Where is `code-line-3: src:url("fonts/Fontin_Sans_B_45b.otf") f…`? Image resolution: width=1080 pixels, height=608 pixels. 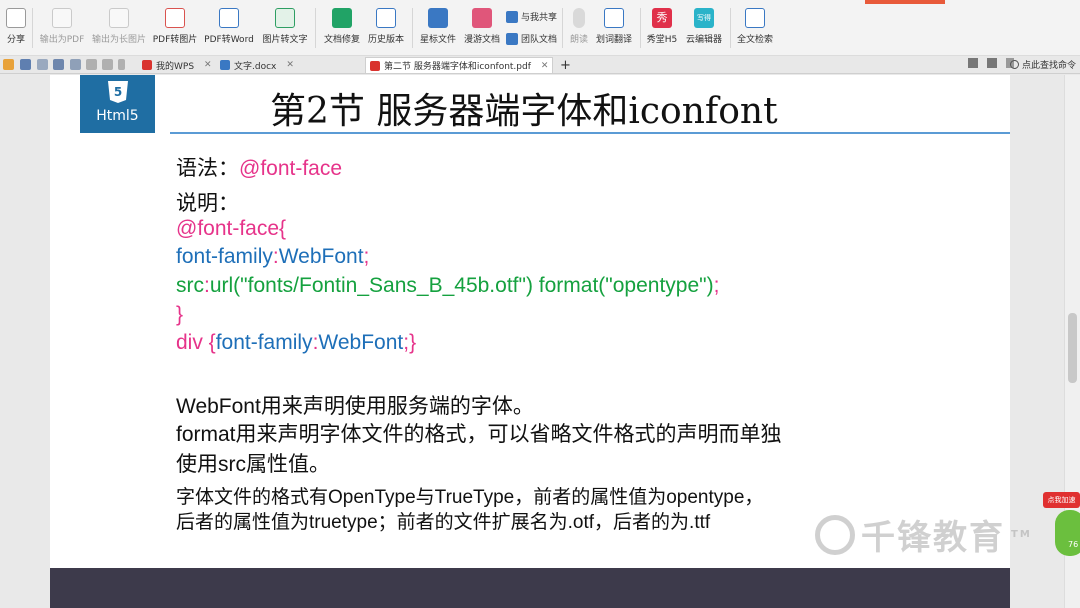
code-line-3: src:url("fonts/Fontin_Sans_B_45b.otf") f… is located at coordinates (447, 286).